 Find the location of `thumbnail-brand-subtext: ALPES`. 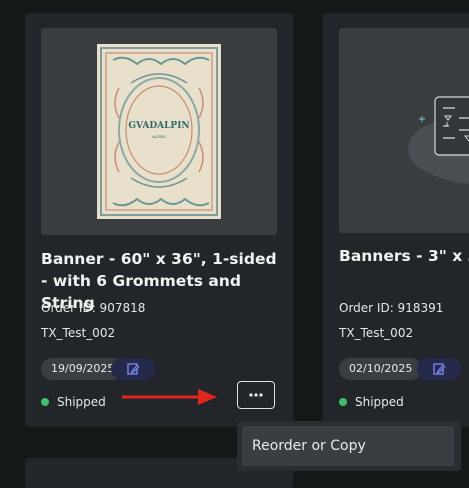

thumbnail-brand-subtext: ALPES is located at coordinates (158, 136).